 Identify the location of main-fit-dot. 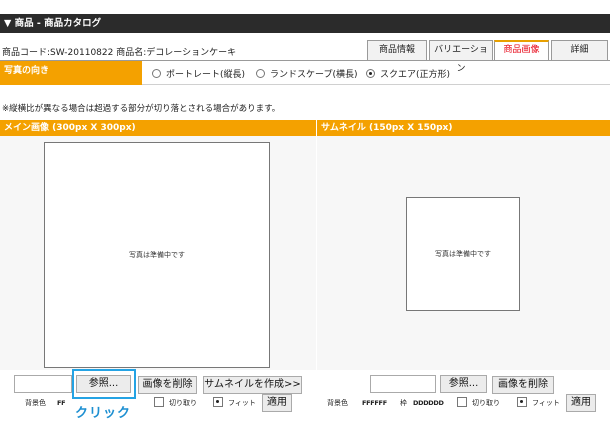
(218, 402).